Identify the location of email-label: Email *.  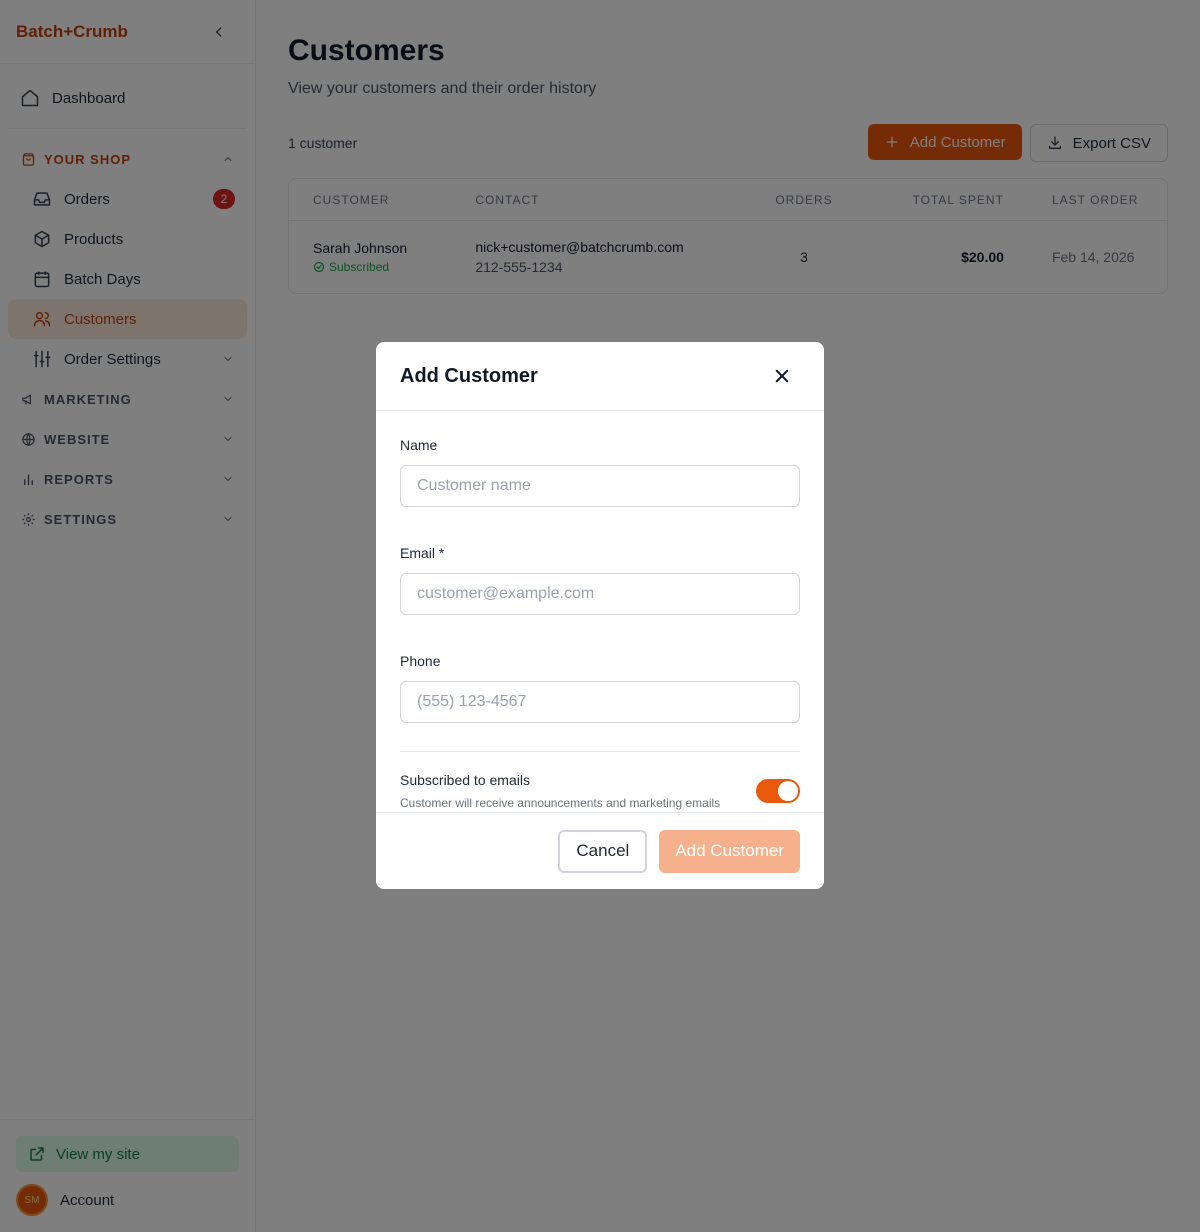
(422, 553).